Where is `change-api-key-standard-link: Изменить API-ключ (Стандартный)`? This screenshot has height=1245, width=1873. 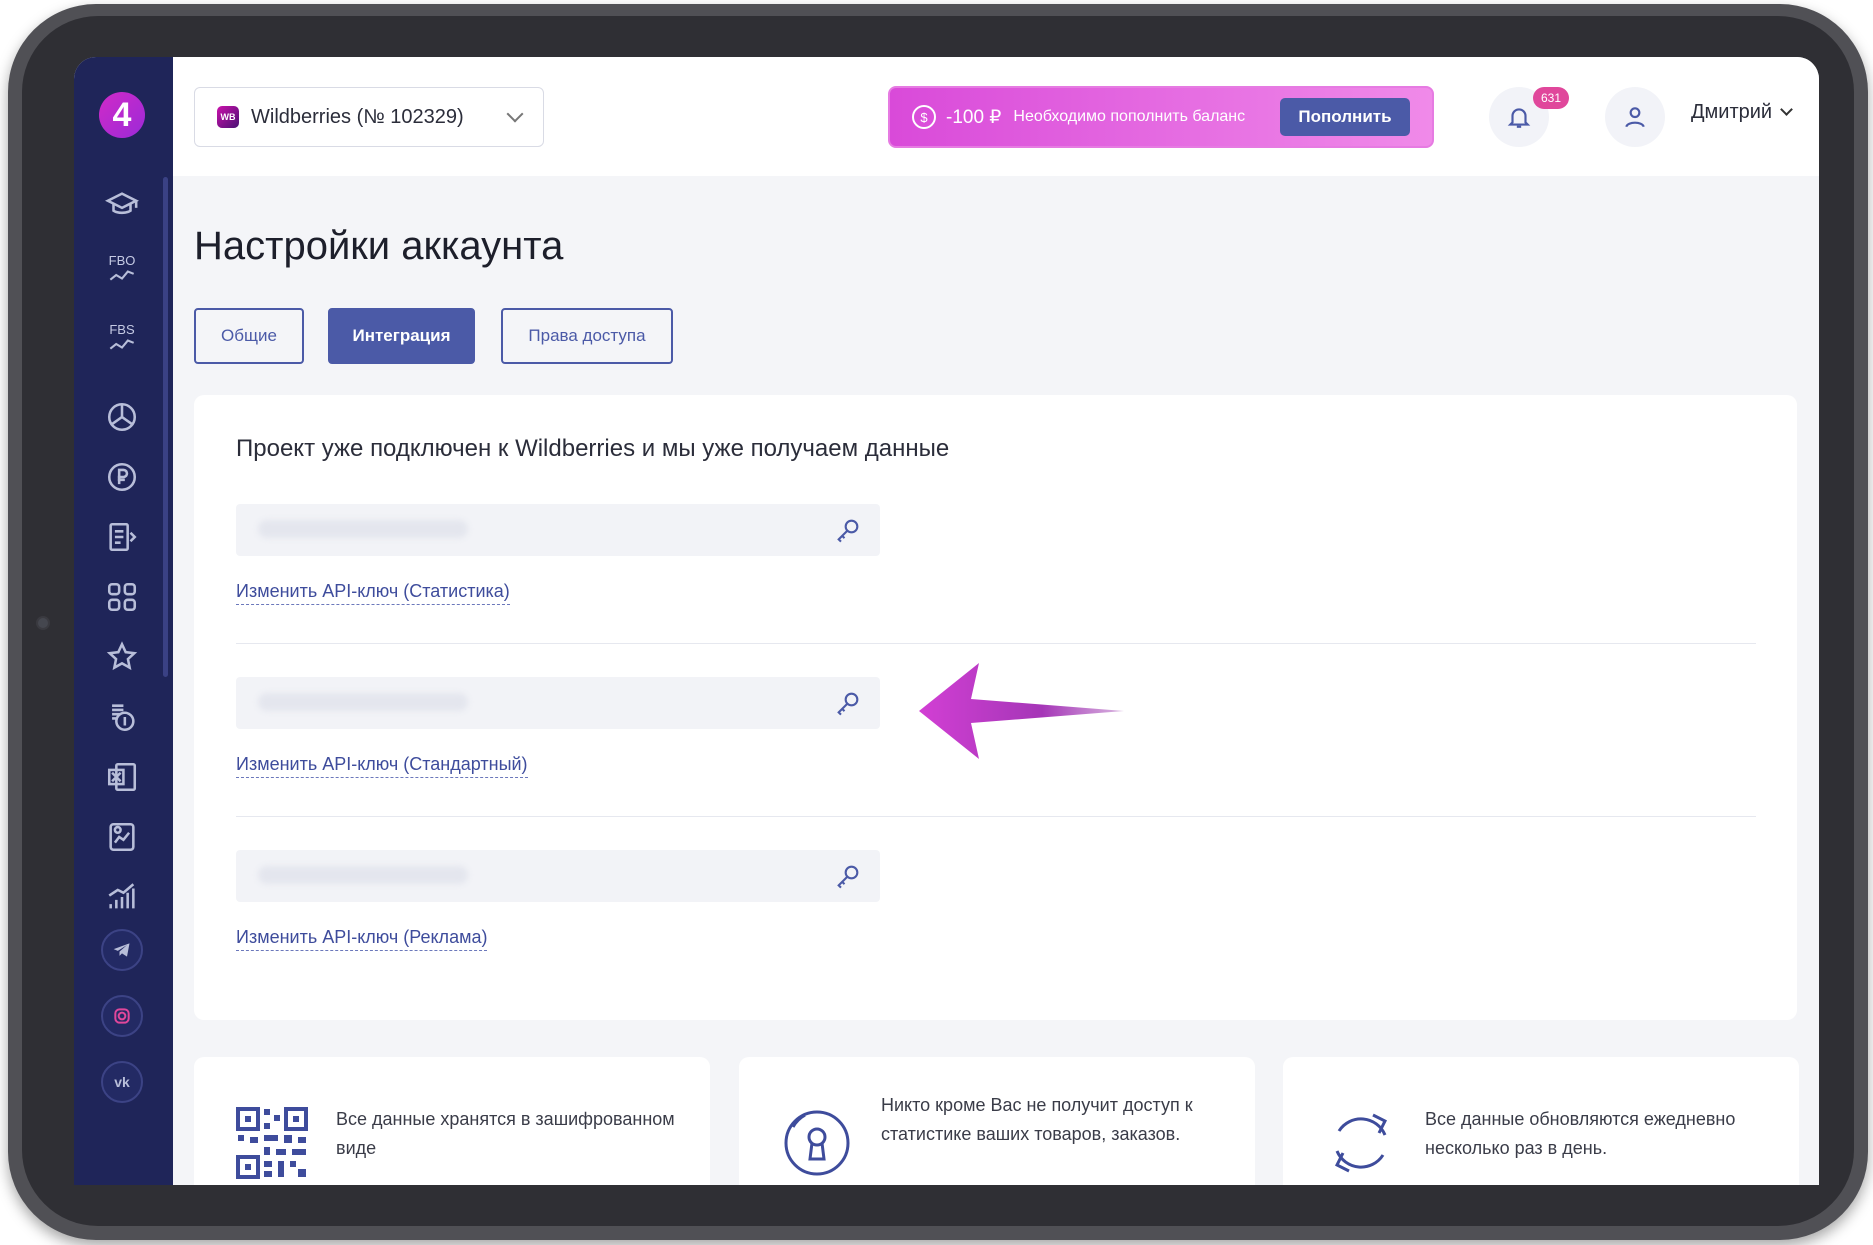
change-api-key-standard-link: Изменить API-ключ (Стандартный) is located at coordinates (382, 766).